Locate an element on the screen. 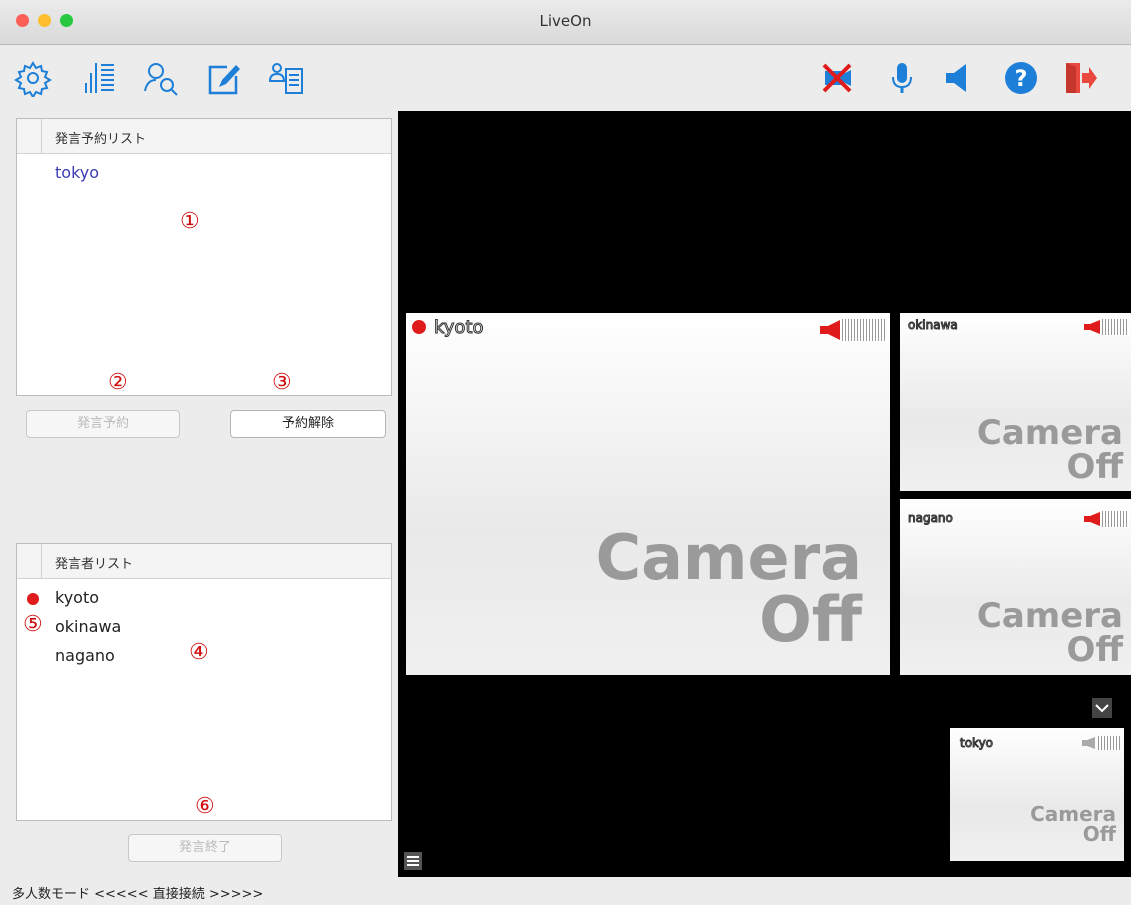  speaker-list-item: okinawa is located at coordinates (88, 626).